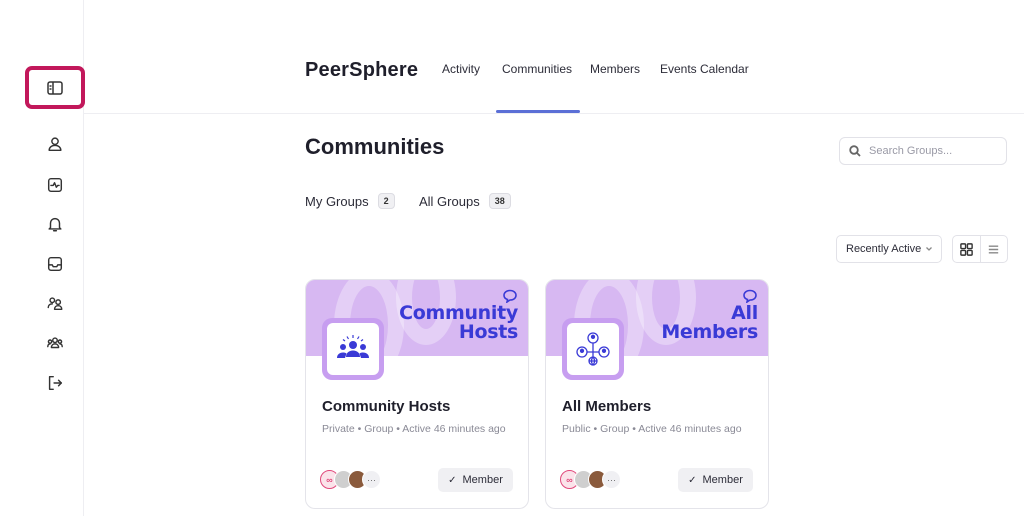 The height and width of the screenshot is (516, 1024). I want to click on sidebar, so click(42, 258).